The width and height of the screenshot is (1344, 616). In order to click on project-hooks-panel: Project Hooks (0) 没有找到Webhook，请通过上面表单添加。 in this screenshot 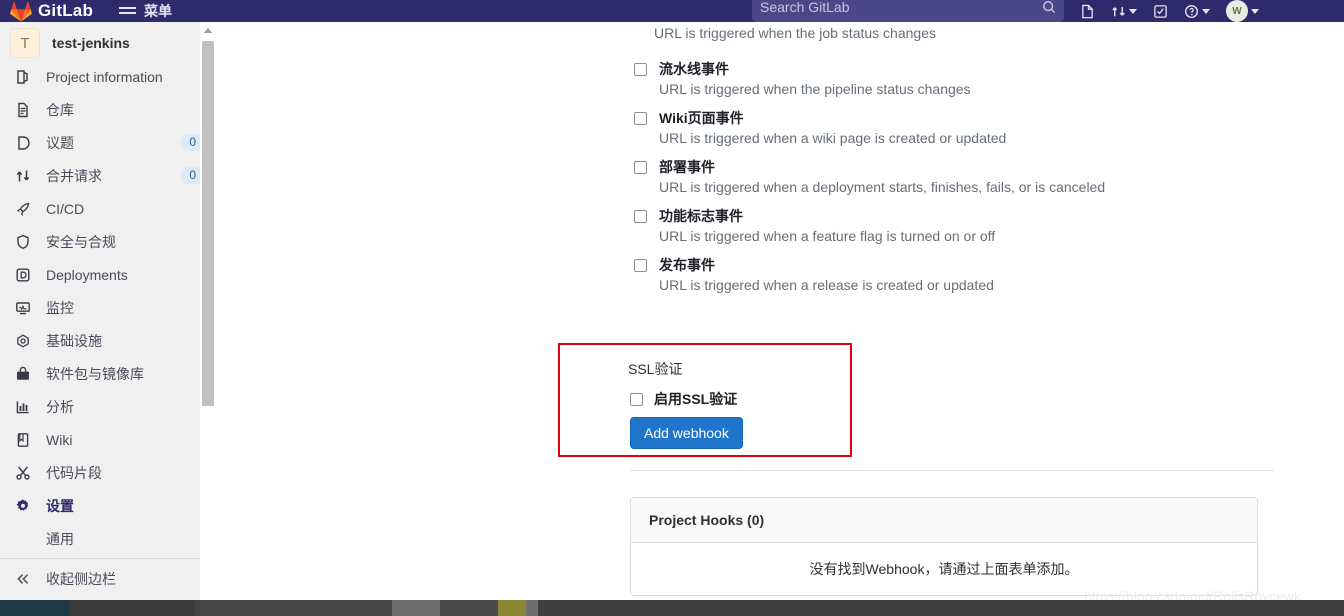, I will do `click(944, 546)`.